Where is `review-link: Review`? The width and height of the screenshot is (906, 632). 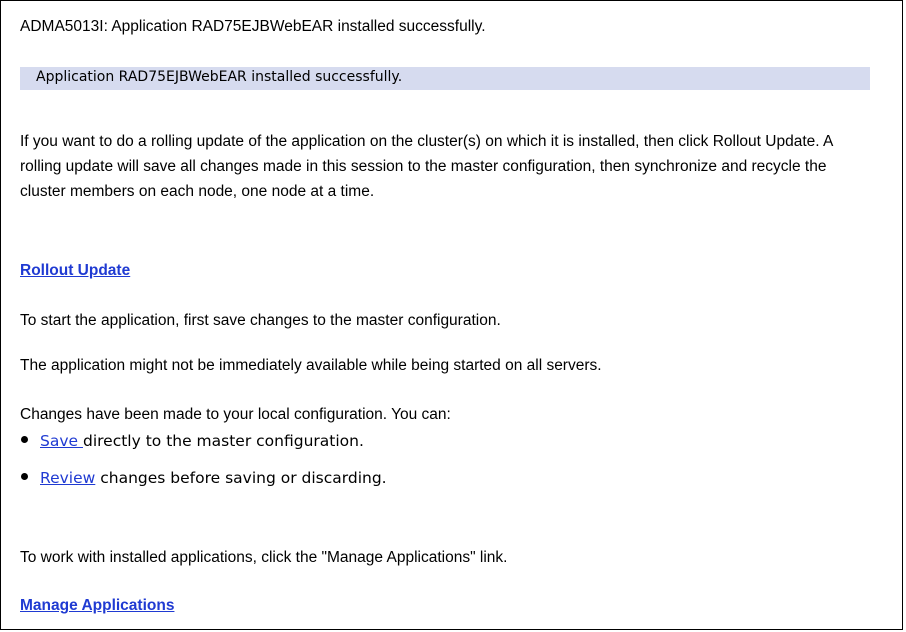
review-link: Review is located at coordinates (67, 478).